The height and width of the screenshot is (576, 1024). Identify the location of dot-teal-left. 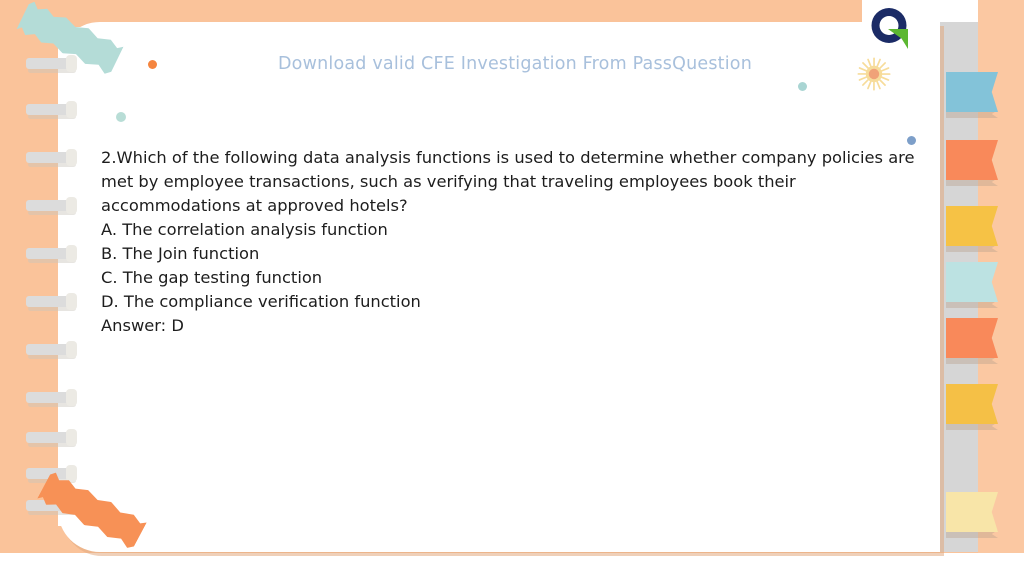
(121, 117).